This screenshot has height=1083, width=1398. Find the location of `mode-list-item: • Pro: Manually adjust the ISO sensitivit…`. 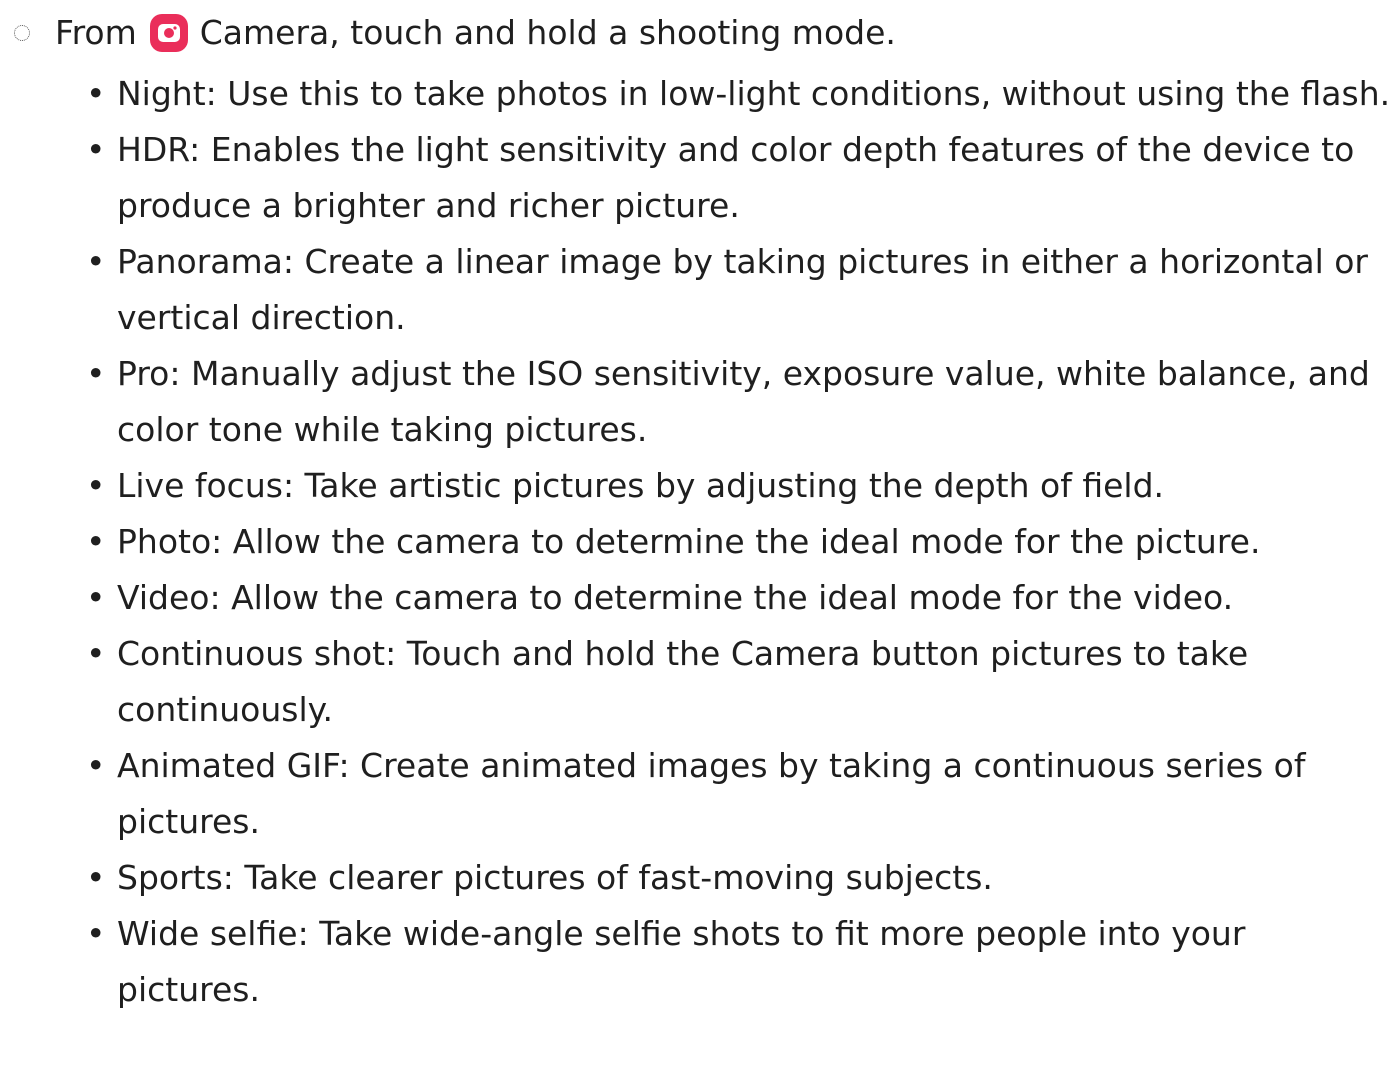

mode-list-item: • Pro: Manually adjust the ISO sensitivit… is located at coordinates (738, 402).